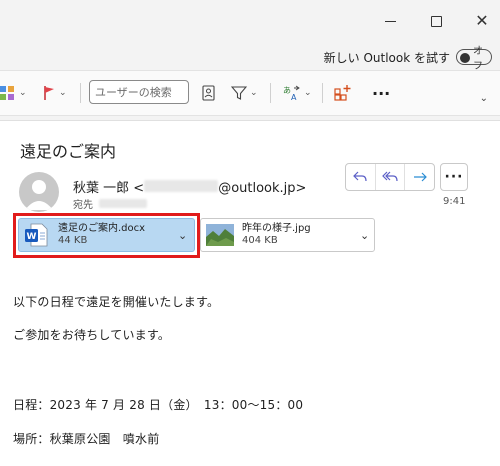 The height and width of the screenshot is (466, 500). I want to click on avatar, so click(39, 192).